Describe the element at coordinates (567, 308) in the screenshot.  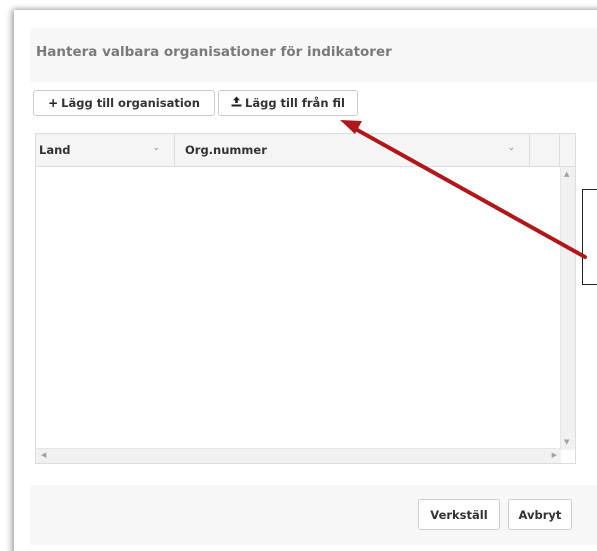
I see `vertical-scrollbar: ▲ ▼` at that location.